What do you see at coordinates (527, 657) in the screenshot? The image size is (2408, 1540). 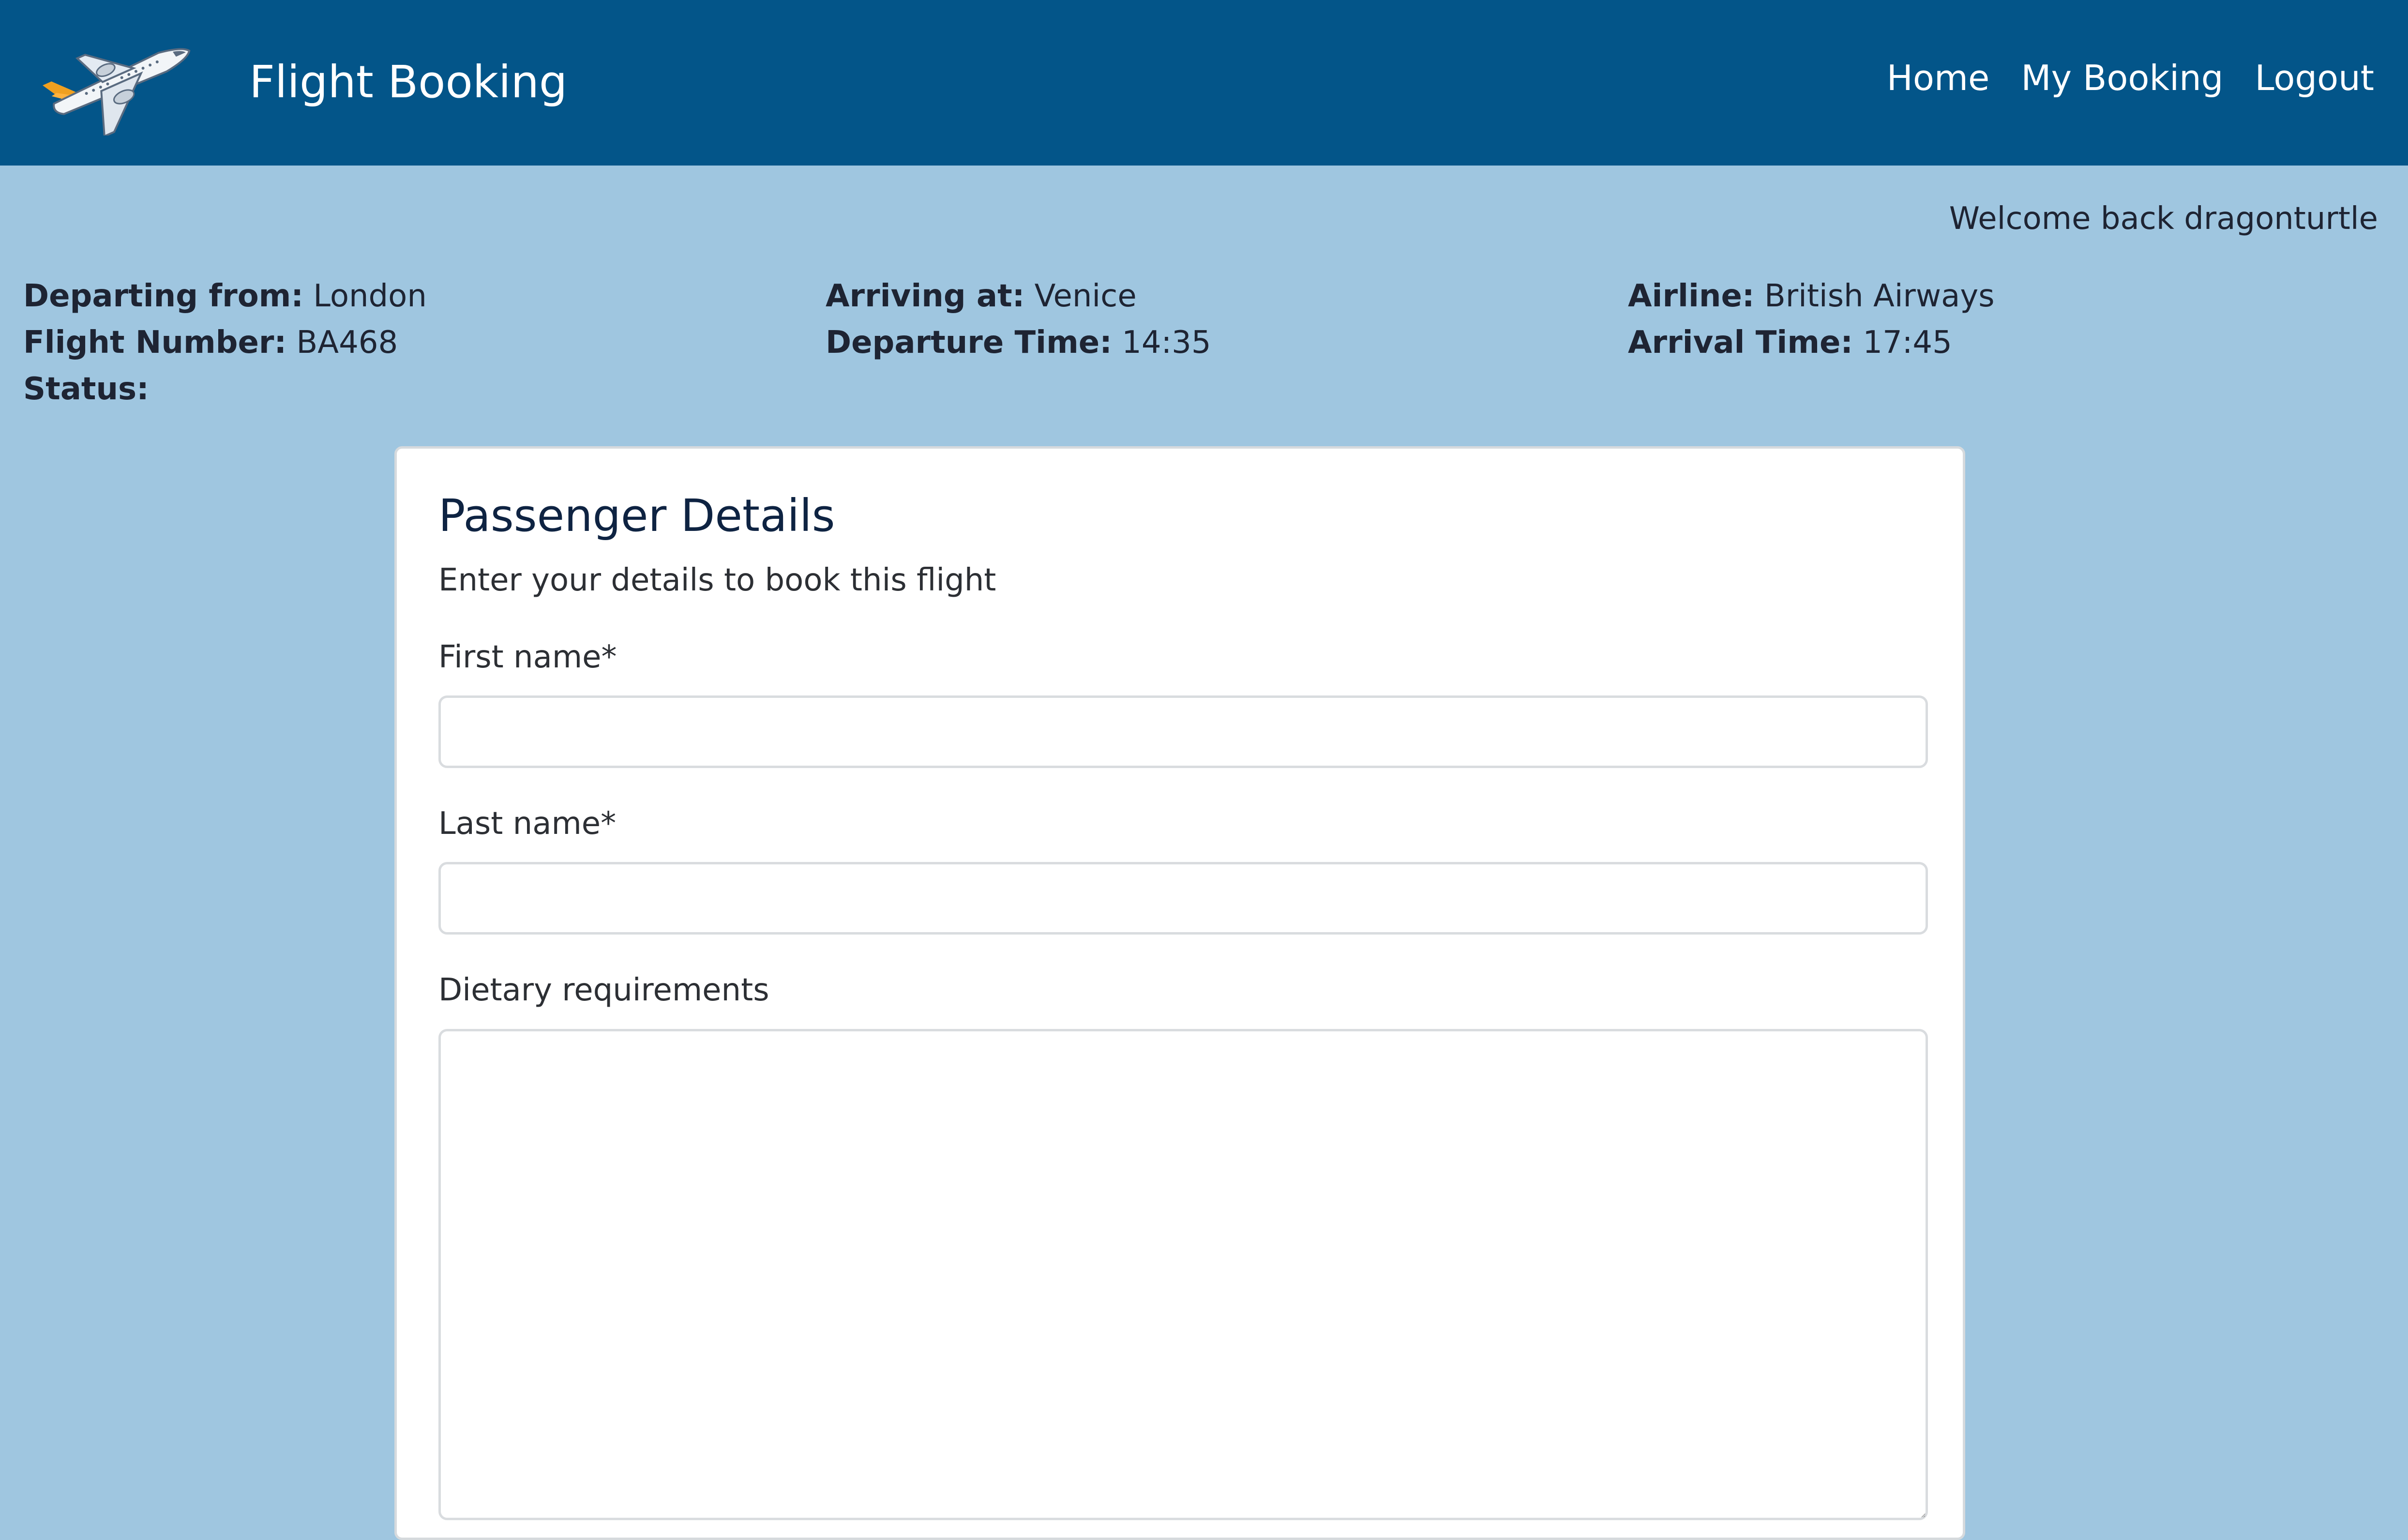 I see `first-name-label: First name*` at bounding box center [527, 657].